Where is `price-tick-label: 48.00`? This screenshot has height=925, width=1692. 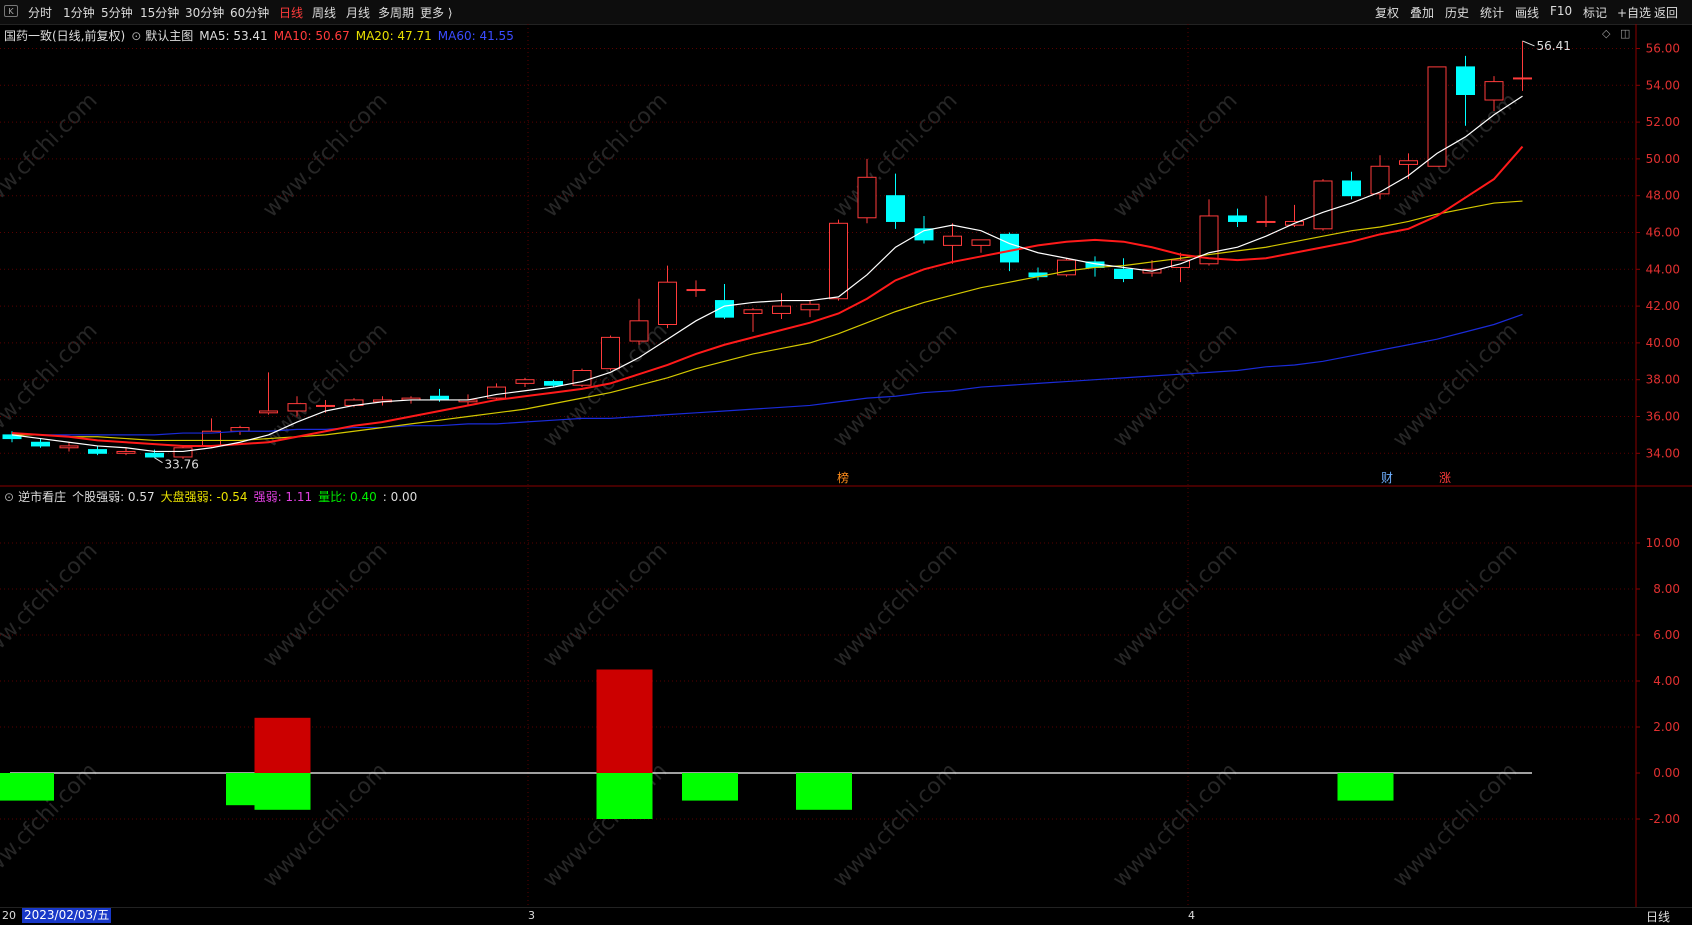
price-tick-label: 48.00 is located at coordinates (1663, 196).